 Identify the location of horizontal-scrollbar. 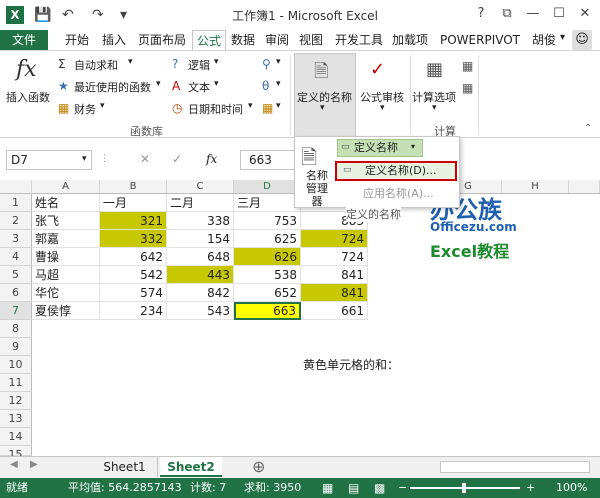
(515, 467).